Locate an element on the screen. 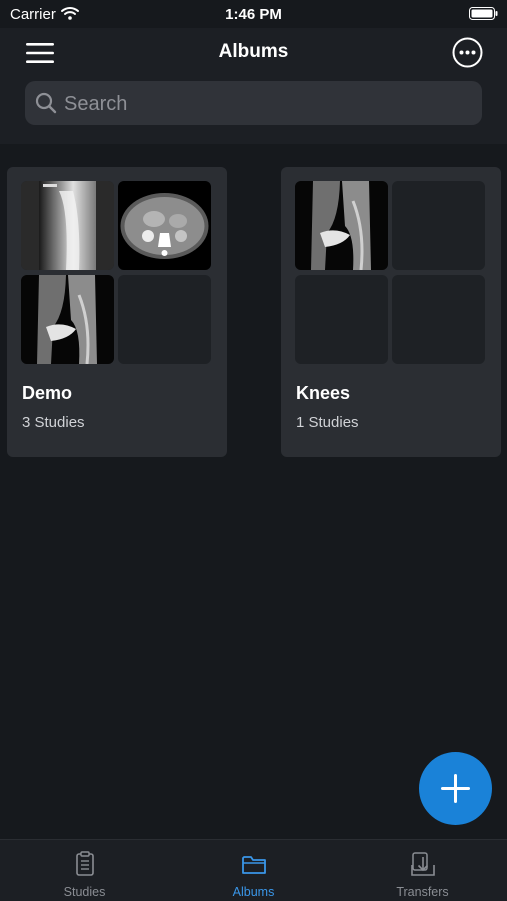 The height and width of the screenshot is (901, 507). tab-label: Transfers is located at coordinates (422, 892).